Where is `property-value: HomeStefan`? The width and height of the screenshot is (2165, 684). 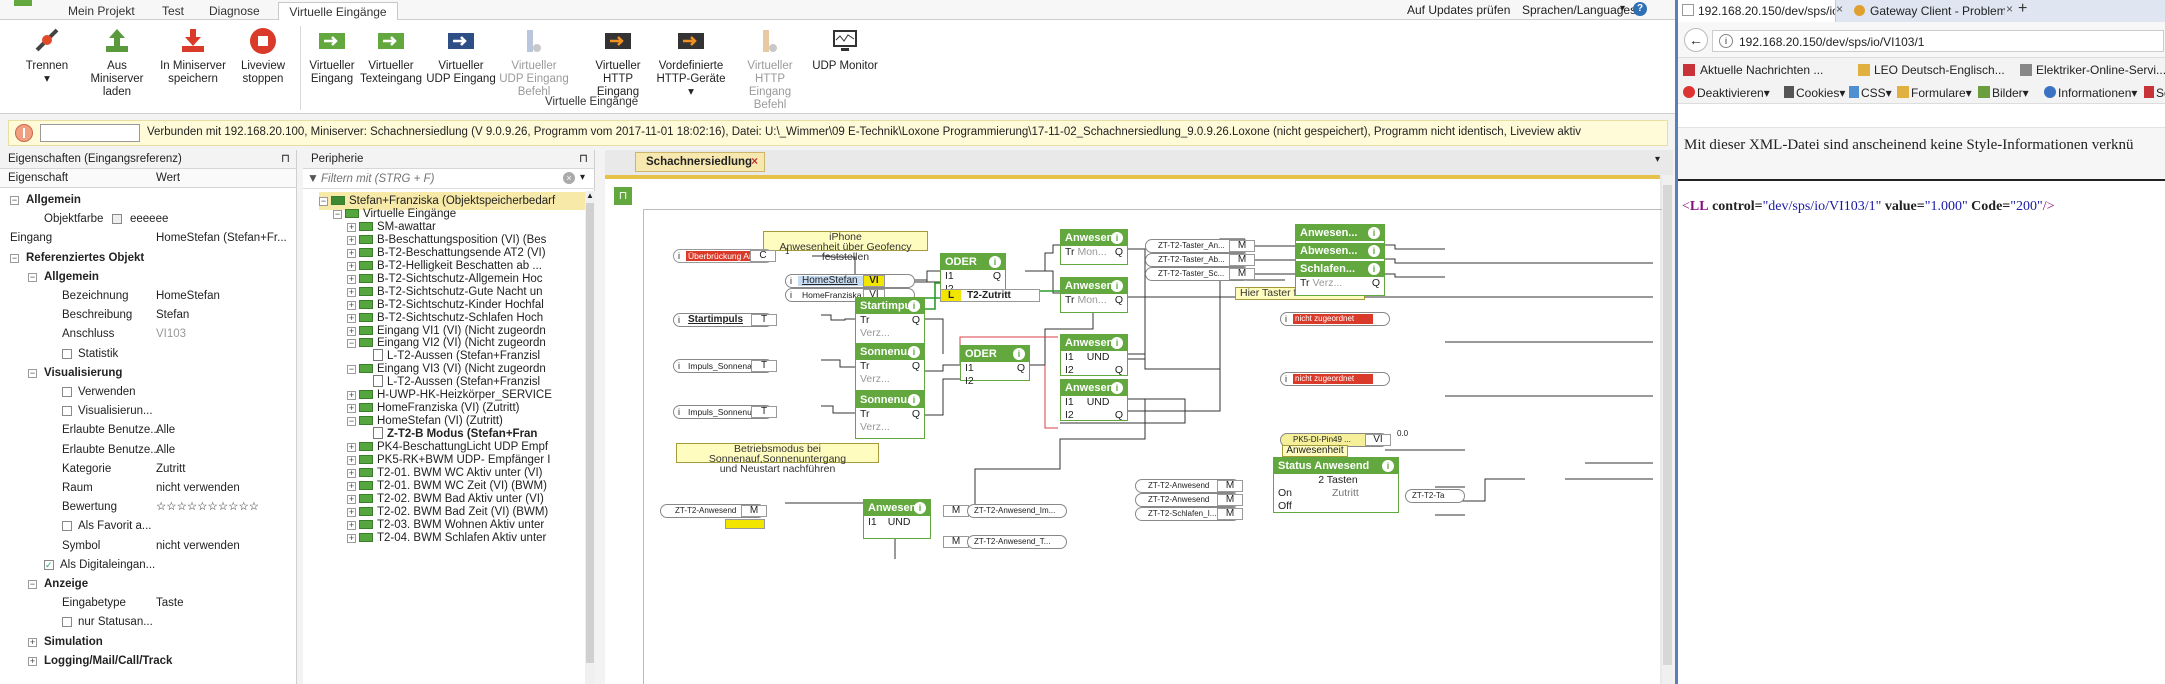
property-value: HomeStefan is located at coordinates (188, 296).